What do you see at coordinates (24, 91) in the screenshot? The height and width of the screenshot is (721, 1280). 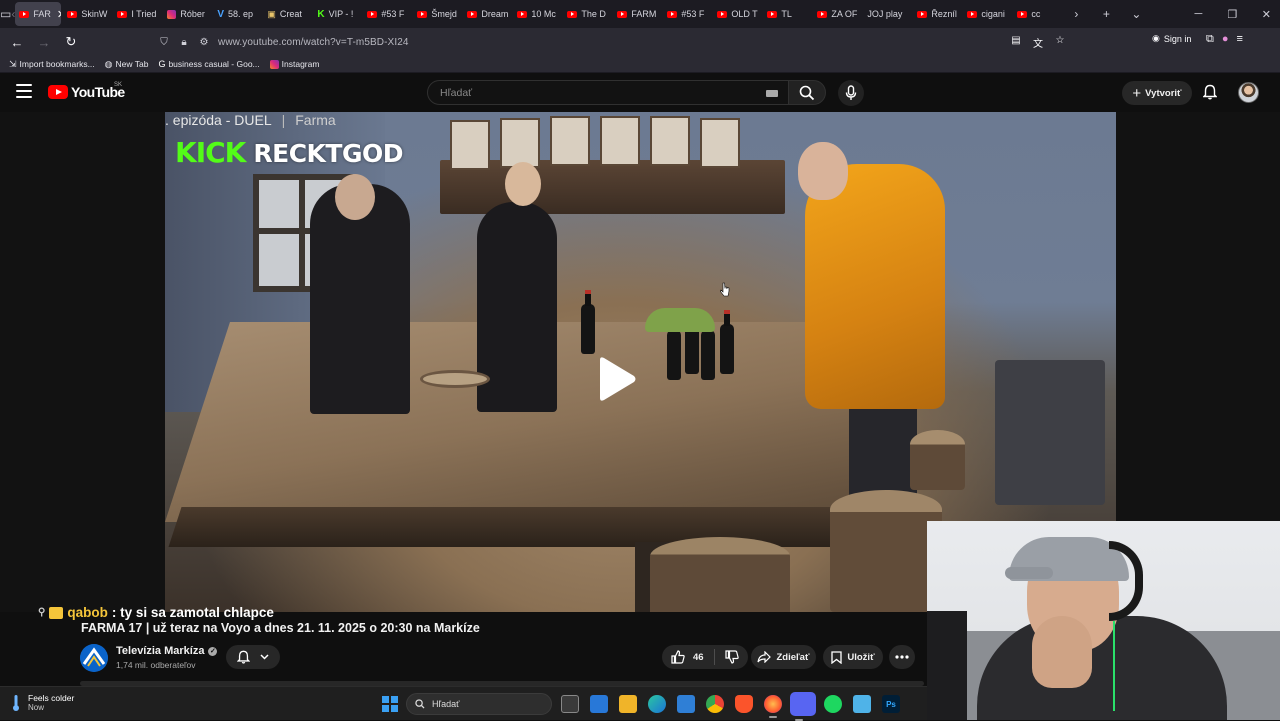 I see `menu-icon` at bounding box center [24, 91].